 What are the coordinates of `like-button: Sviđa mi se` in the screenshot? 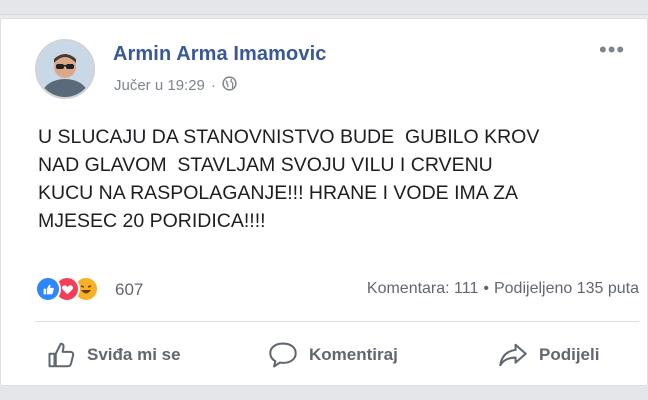 It's located at (114, 355).